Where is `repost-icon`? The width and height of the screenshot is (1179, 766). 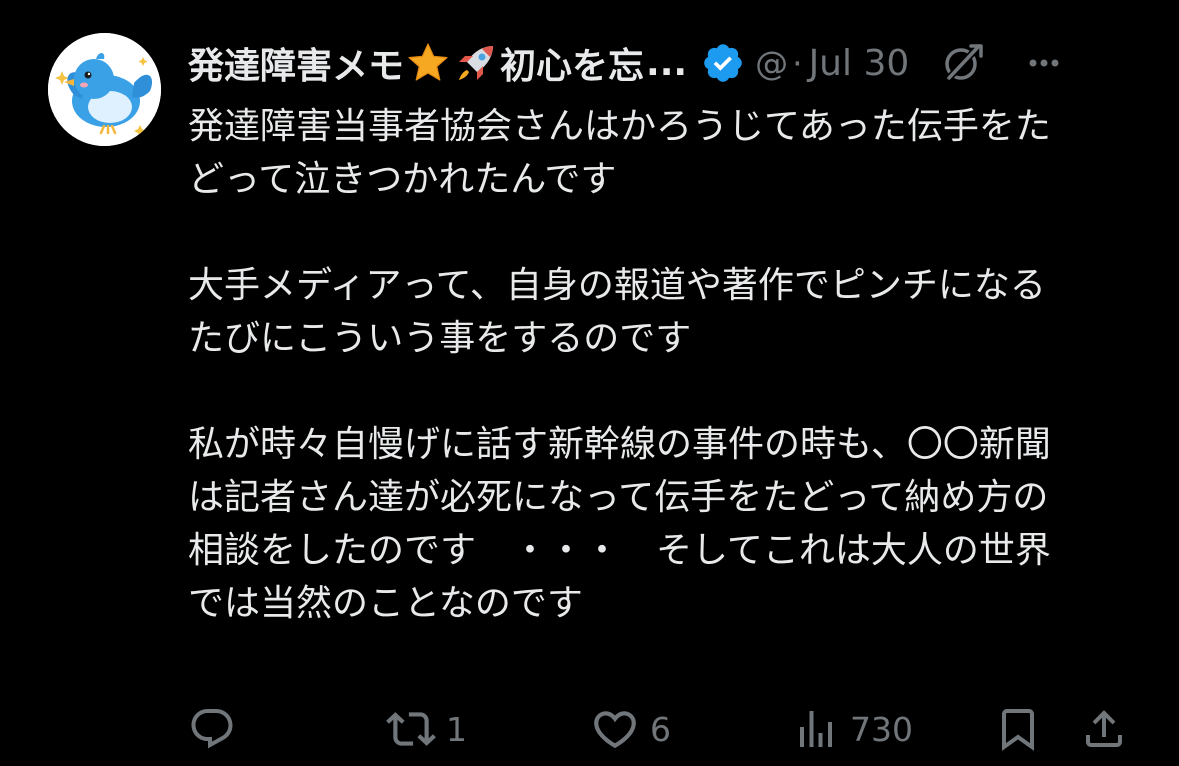
repost-icon is located at coordinates (411, 729).